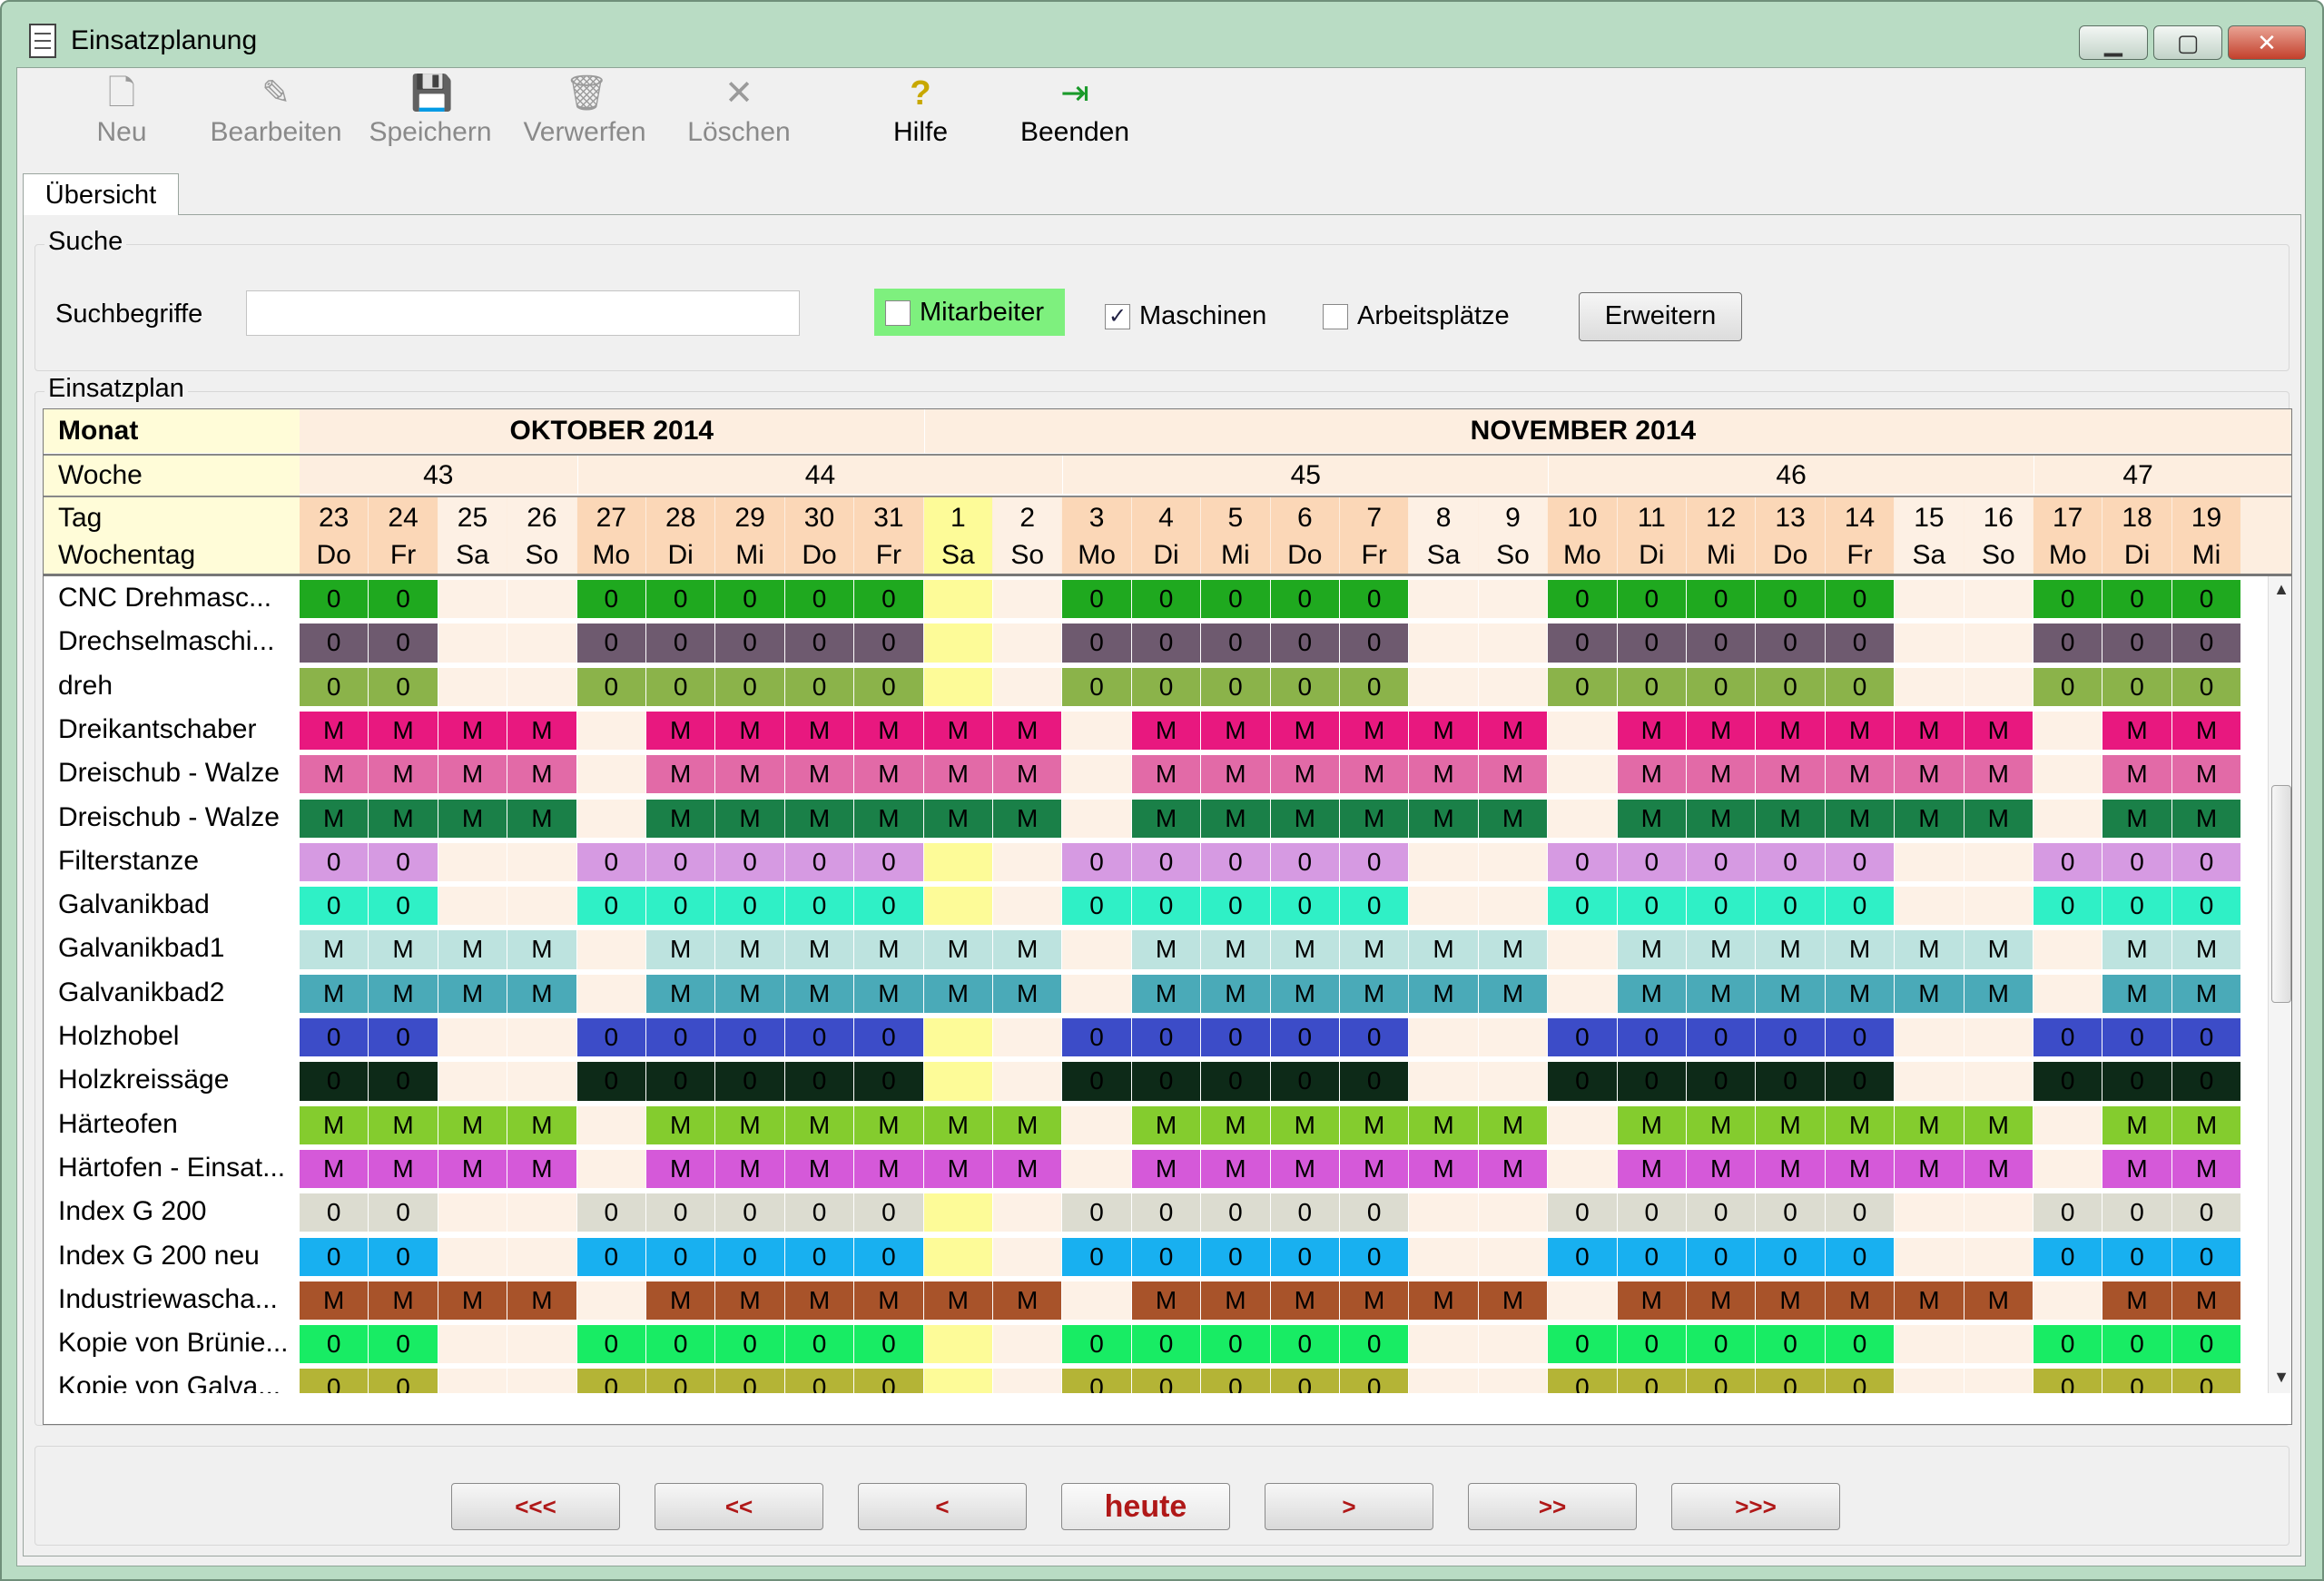  I want to click on maximize-button: ▢, so click(2187, 42).